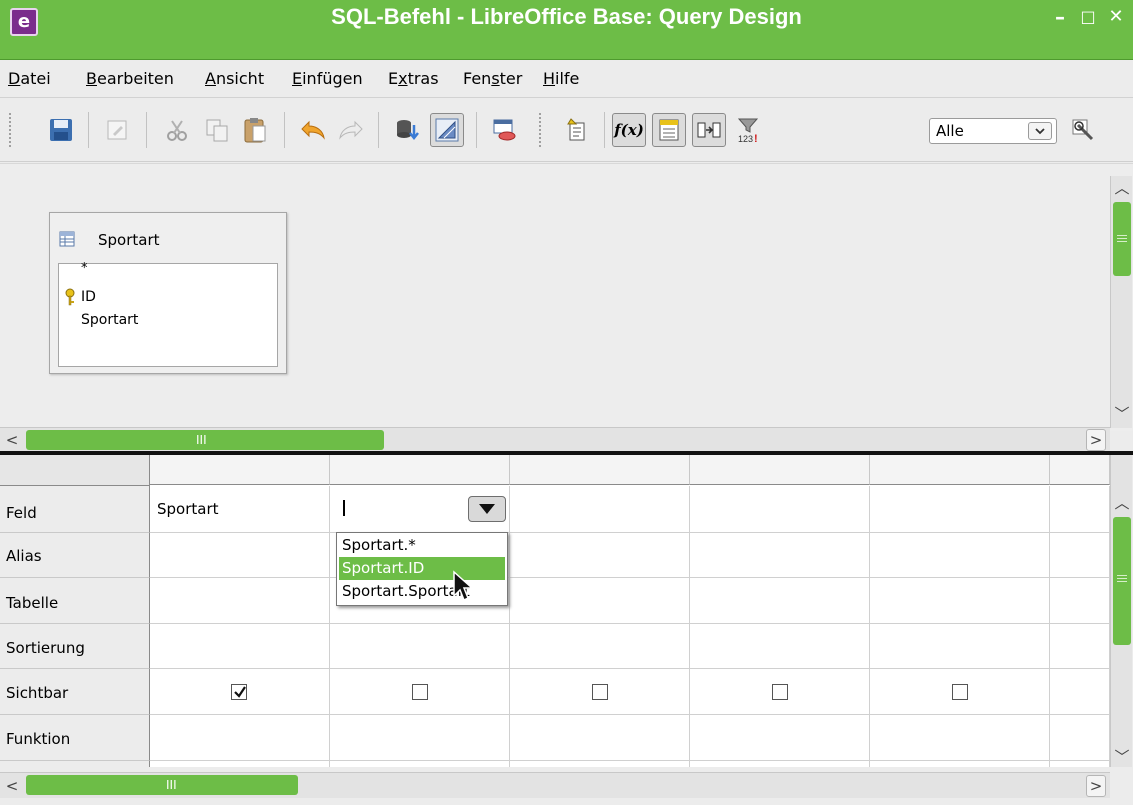 Image resolution: width=1133 pixels, height=805 pixels. I want to click on functions-icon: f(x), so click(629, 130).